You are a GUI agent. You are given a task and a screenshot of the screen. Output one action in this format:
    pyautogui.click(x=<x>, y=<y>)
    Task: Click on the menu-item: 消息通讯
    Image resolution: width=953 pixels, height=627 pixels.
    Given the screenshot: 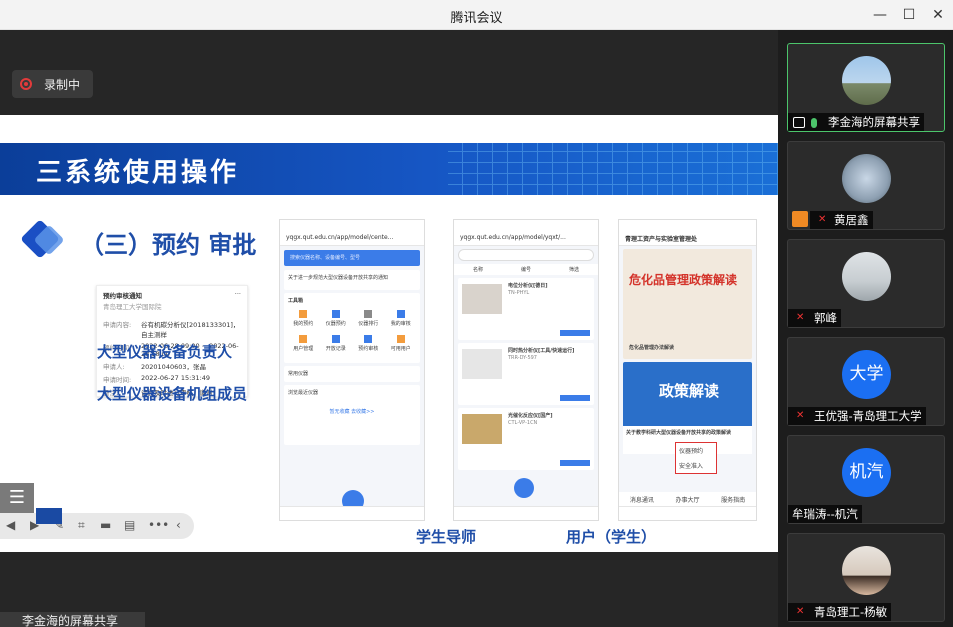 What is the action you would take?
    pyautogui.click(x=642, y=500)
    